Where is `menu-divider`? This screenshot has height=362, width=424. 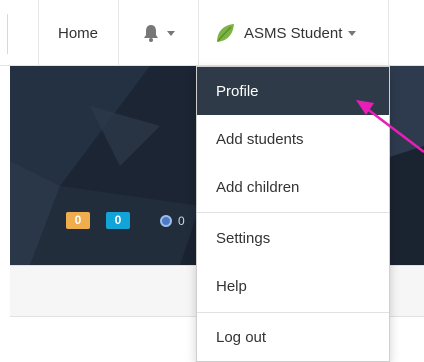 menu-divider is located at coordinates (293, 212).